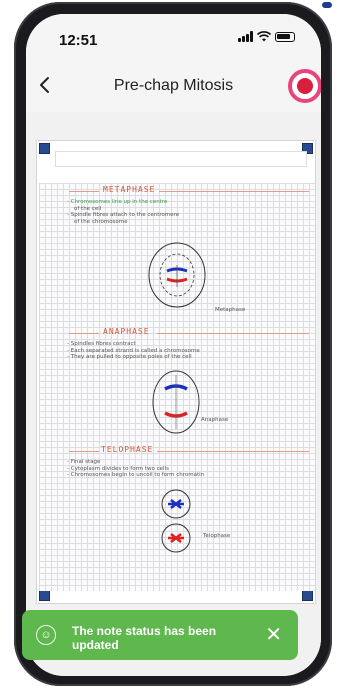 The width and height of the screenshot is (337, 690). What do you see at coordinates (118, 468) in the screenshot?
I see `note-line: - Cytoplasm divides to form two cells` at bounding box center [118, 468].